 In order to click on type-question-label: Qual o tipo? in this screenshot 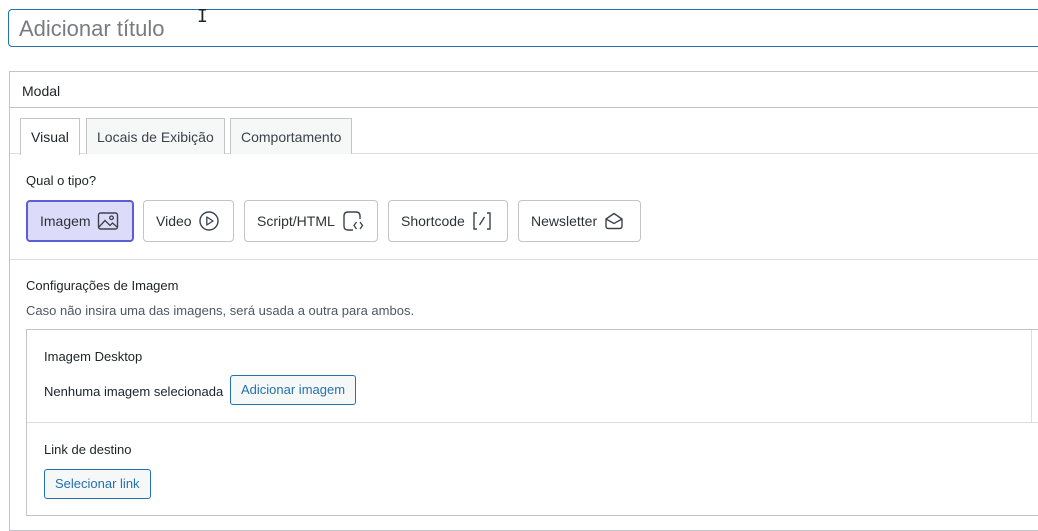, I will do `click(61, 180)`.